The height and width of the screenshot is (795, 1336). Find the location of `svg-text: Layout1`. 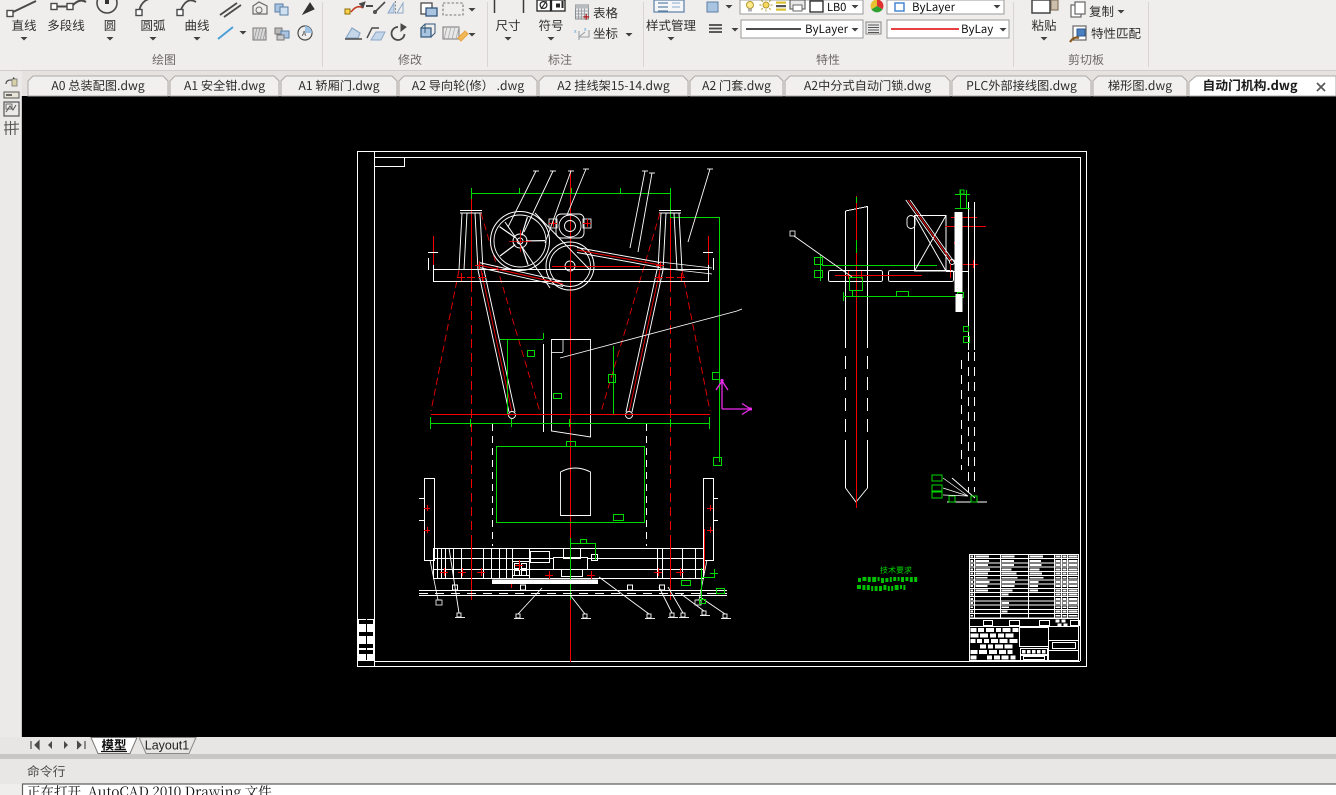

svg-text: Layout1 is located at coordinates (167, 746).